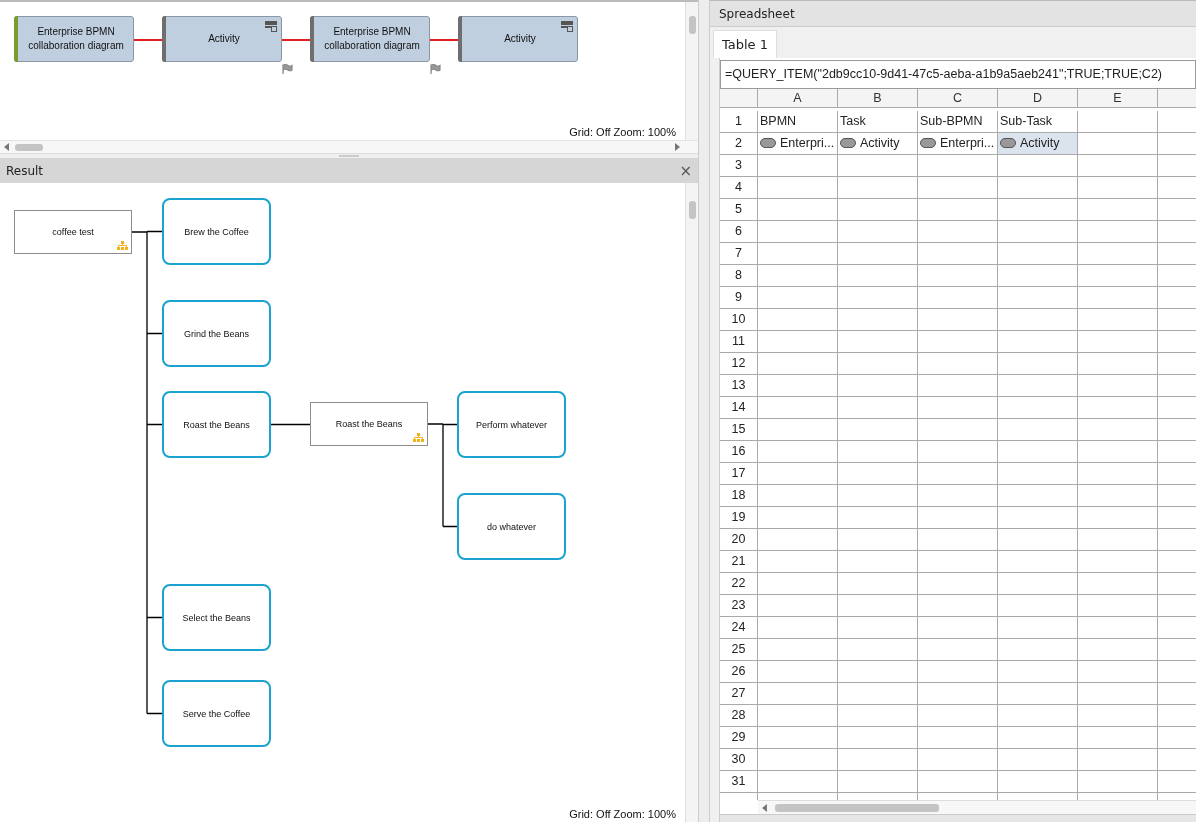 The height and width of the screenshot is (822, 1196). Describe the element at coordinates (216, 333) in the screenshot. I see `task-node: Grind the Beans` at that location.